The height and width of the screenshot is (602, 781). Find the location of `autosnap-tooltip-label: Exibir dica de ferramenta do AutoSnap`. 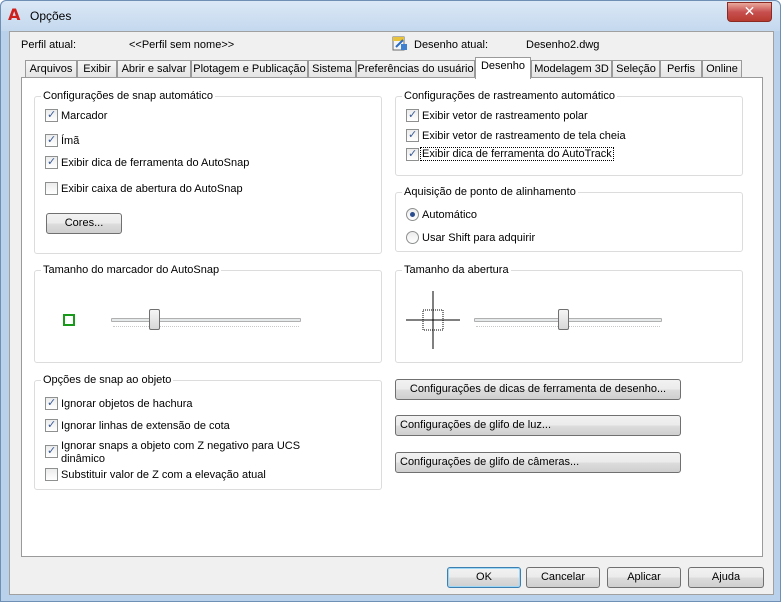

autosnap-tooltip-label: Exibir dica de ferramenta do AutoSnap is located at coordinates (155, 163).